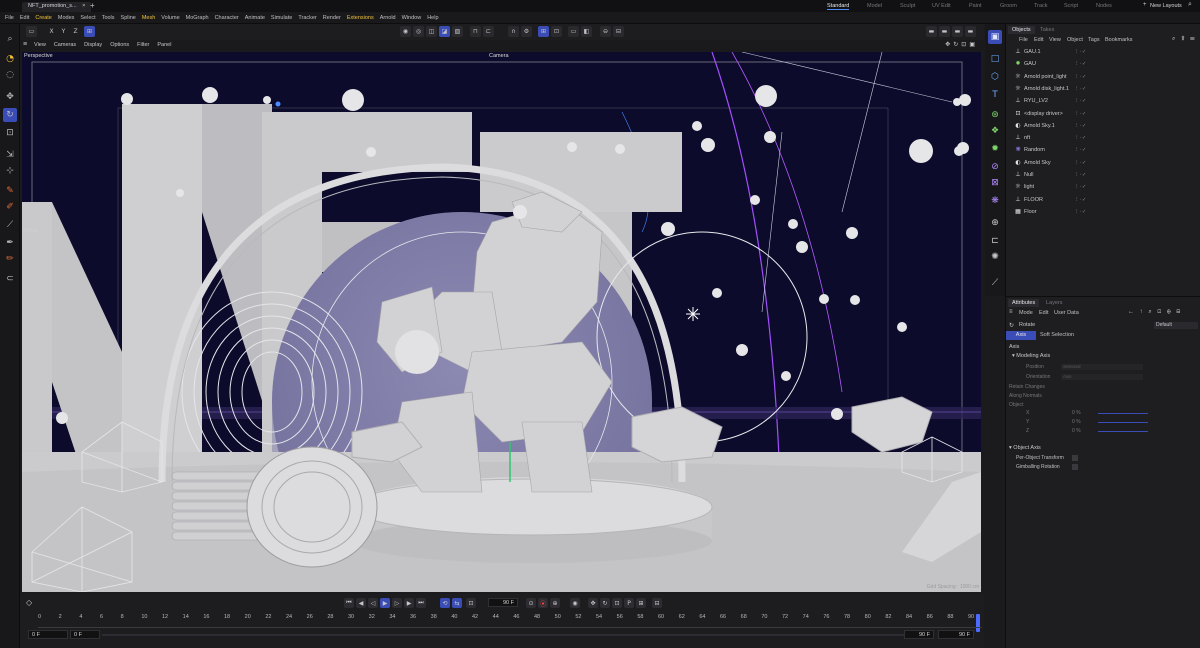  Describe the element at coordinates (227, 18) in the screenshot. I see `menu-character: Character` at that location.